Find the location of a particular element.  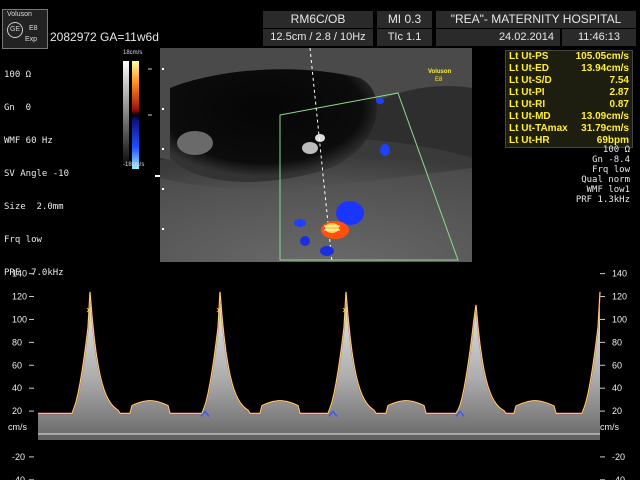

right-param: PRF 1.3kHz is located at coordinates (602, 200).